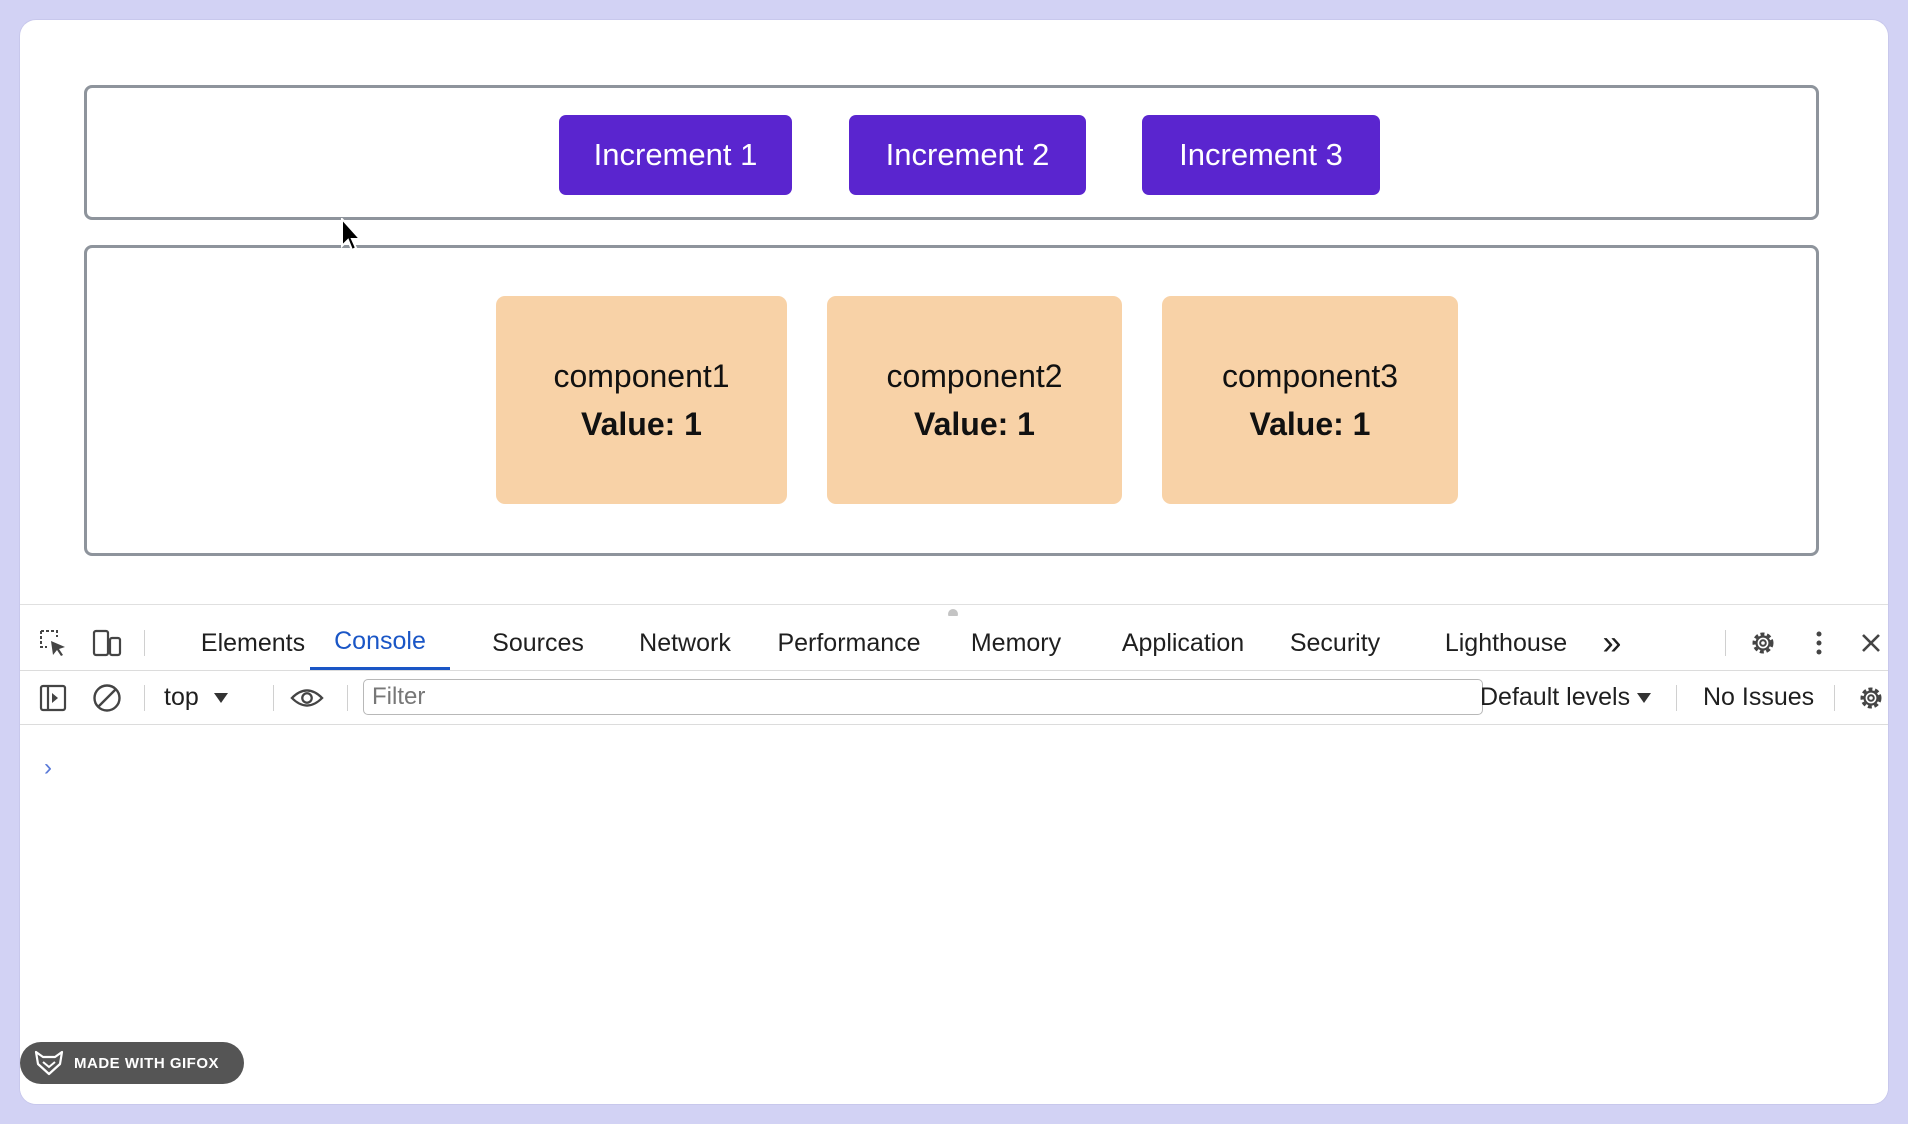  Describe the element at coordinates (974, 400) in the screenshot. I see `component-card-2: component2 Value: 1` at that location.